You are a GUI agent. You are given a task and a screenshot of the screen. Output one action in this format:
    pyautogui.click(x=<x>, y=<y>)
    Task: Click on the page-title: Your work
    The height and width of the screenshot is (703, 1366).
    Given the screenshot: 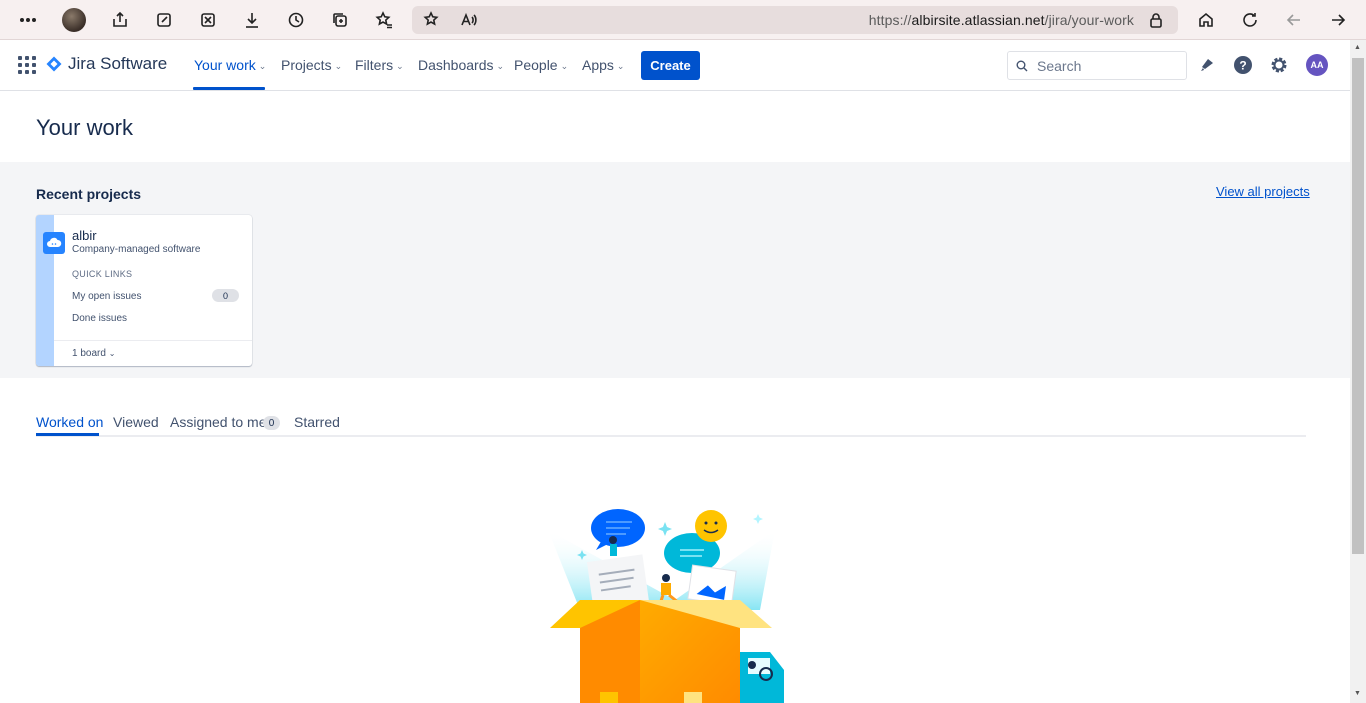 What is the action you would take?
    pyautogui.click(x=85, y=127)
    